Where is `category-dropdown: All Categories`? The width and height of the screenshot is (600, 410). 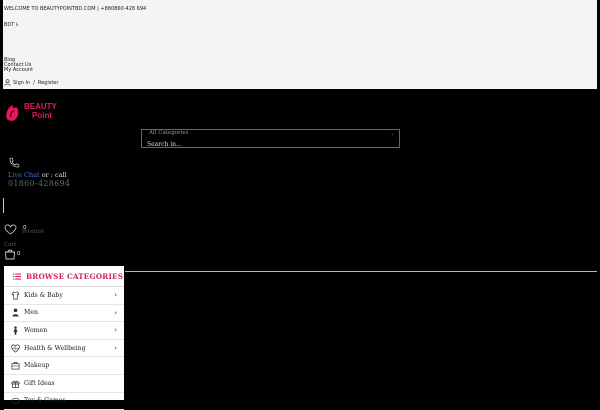 category-dropdown: All Categories is located at coordinates (169, 133).